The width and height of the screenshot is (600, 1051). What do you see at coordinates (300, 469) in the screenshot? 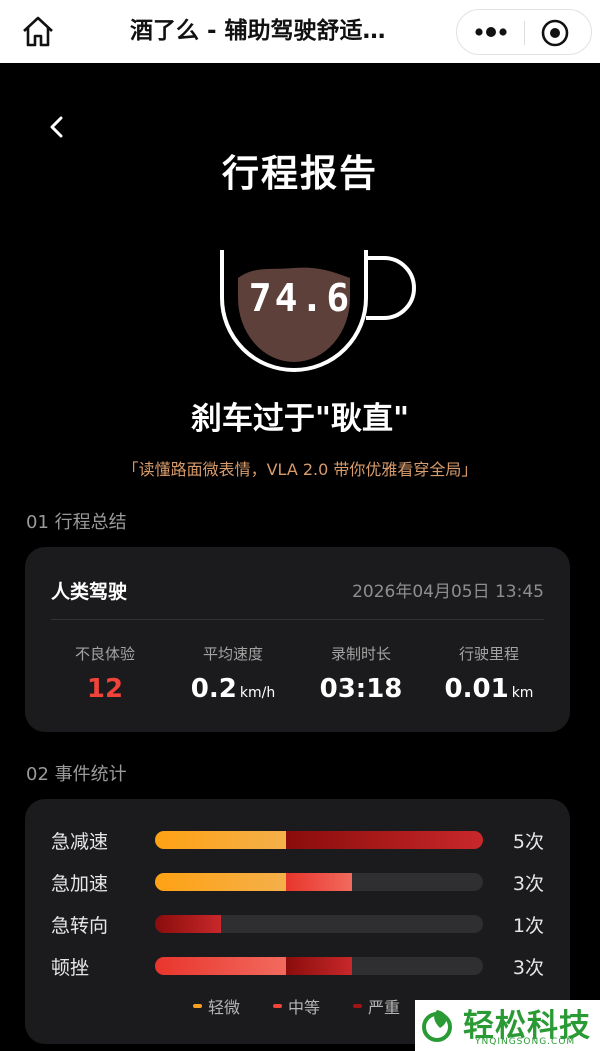
I see `slogan-text: 「读懂路面微表情，VLA 2.0 带你优雅看穿全局」` at bounding box center [300, 469].